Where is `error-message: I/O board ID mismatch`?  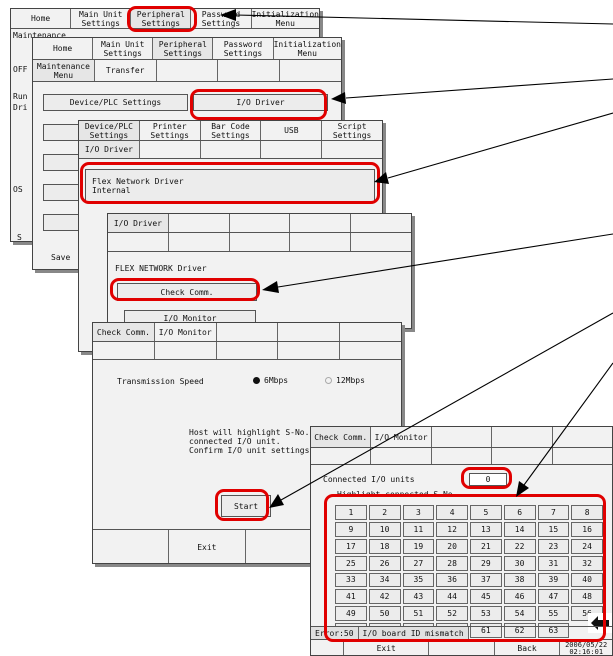
error-message: I/O board ID mismatch is located at coordinates (413, 633).